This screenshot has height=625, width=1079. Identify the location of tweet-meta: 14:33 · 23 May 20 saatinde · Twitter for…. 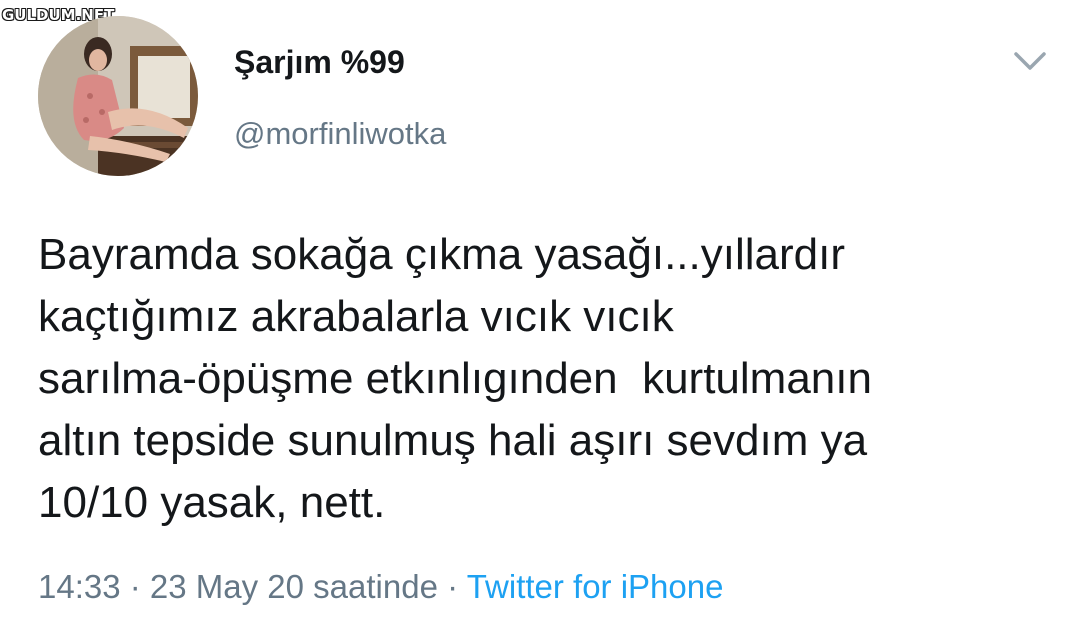
(380, 587).